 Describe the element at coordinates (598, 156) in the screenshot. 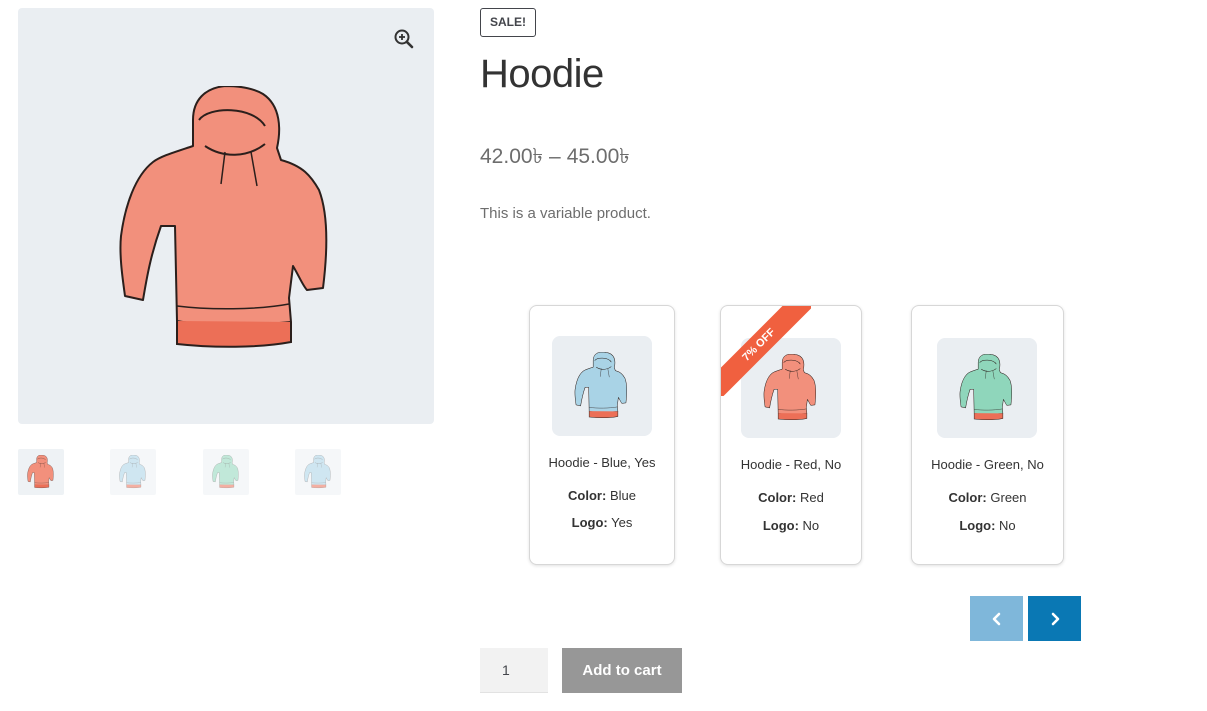

I see `price-max: 45.00৳` at that location.